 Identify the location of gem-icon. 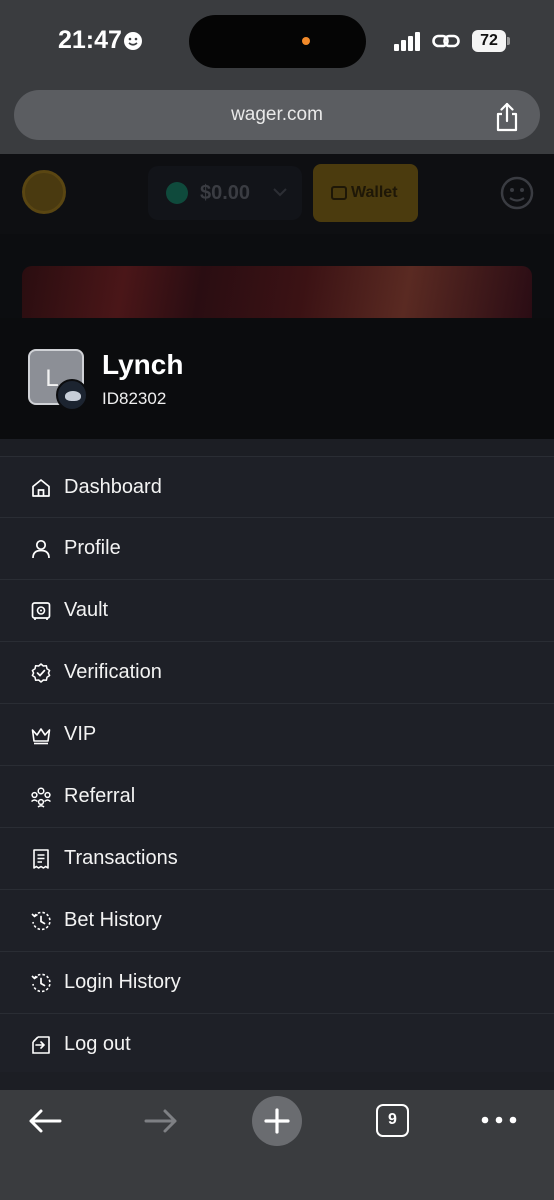
(73, 396).